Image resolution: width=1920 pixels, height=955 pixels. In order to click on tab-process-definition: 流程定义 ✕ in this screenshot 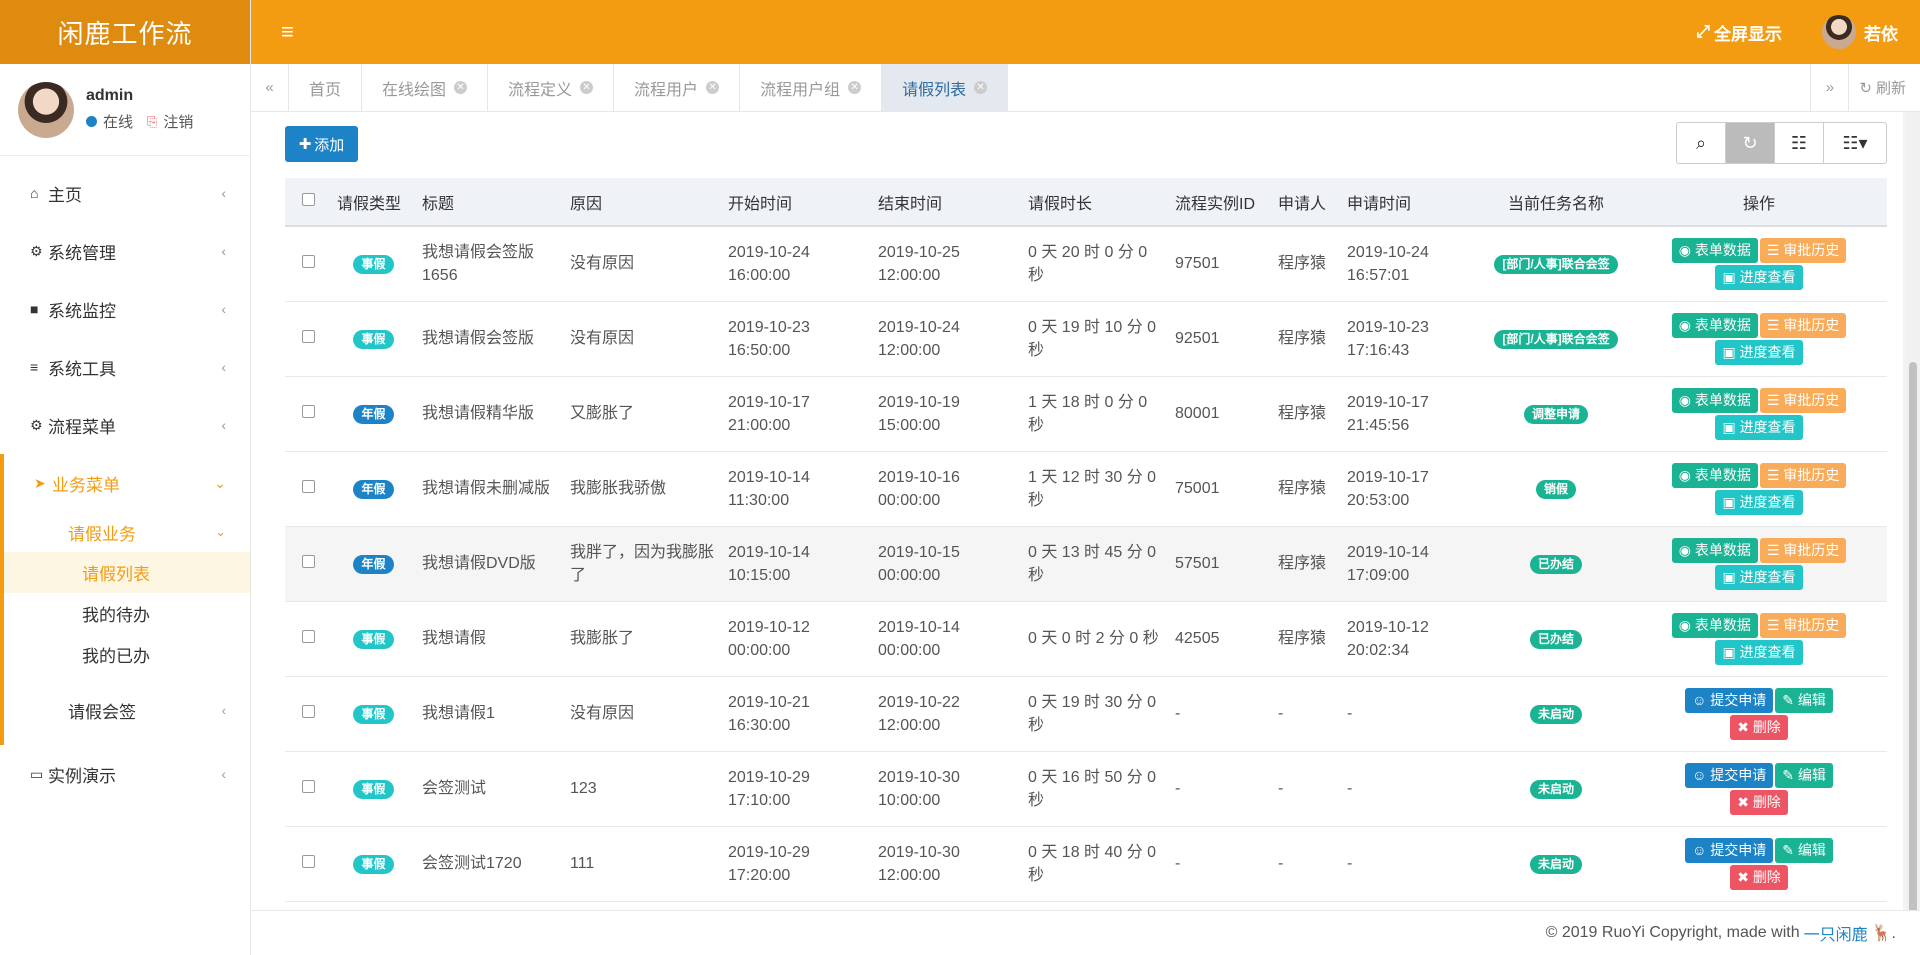, I will do `click(551, 87)`.